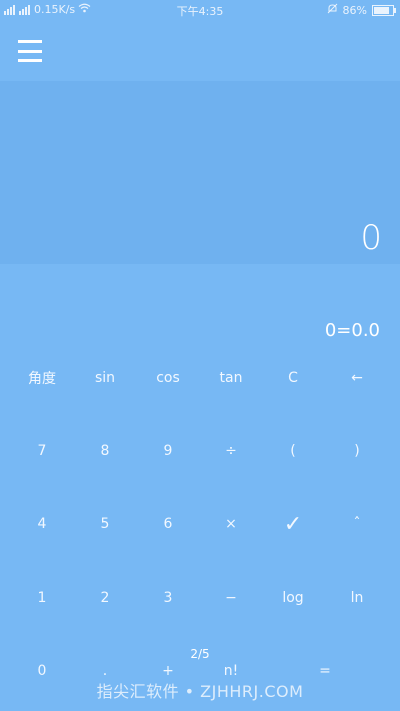 Image resolution: width=400 pixels, height=711 pixels. I want to click on key-ln: ln, so click(357, 598).